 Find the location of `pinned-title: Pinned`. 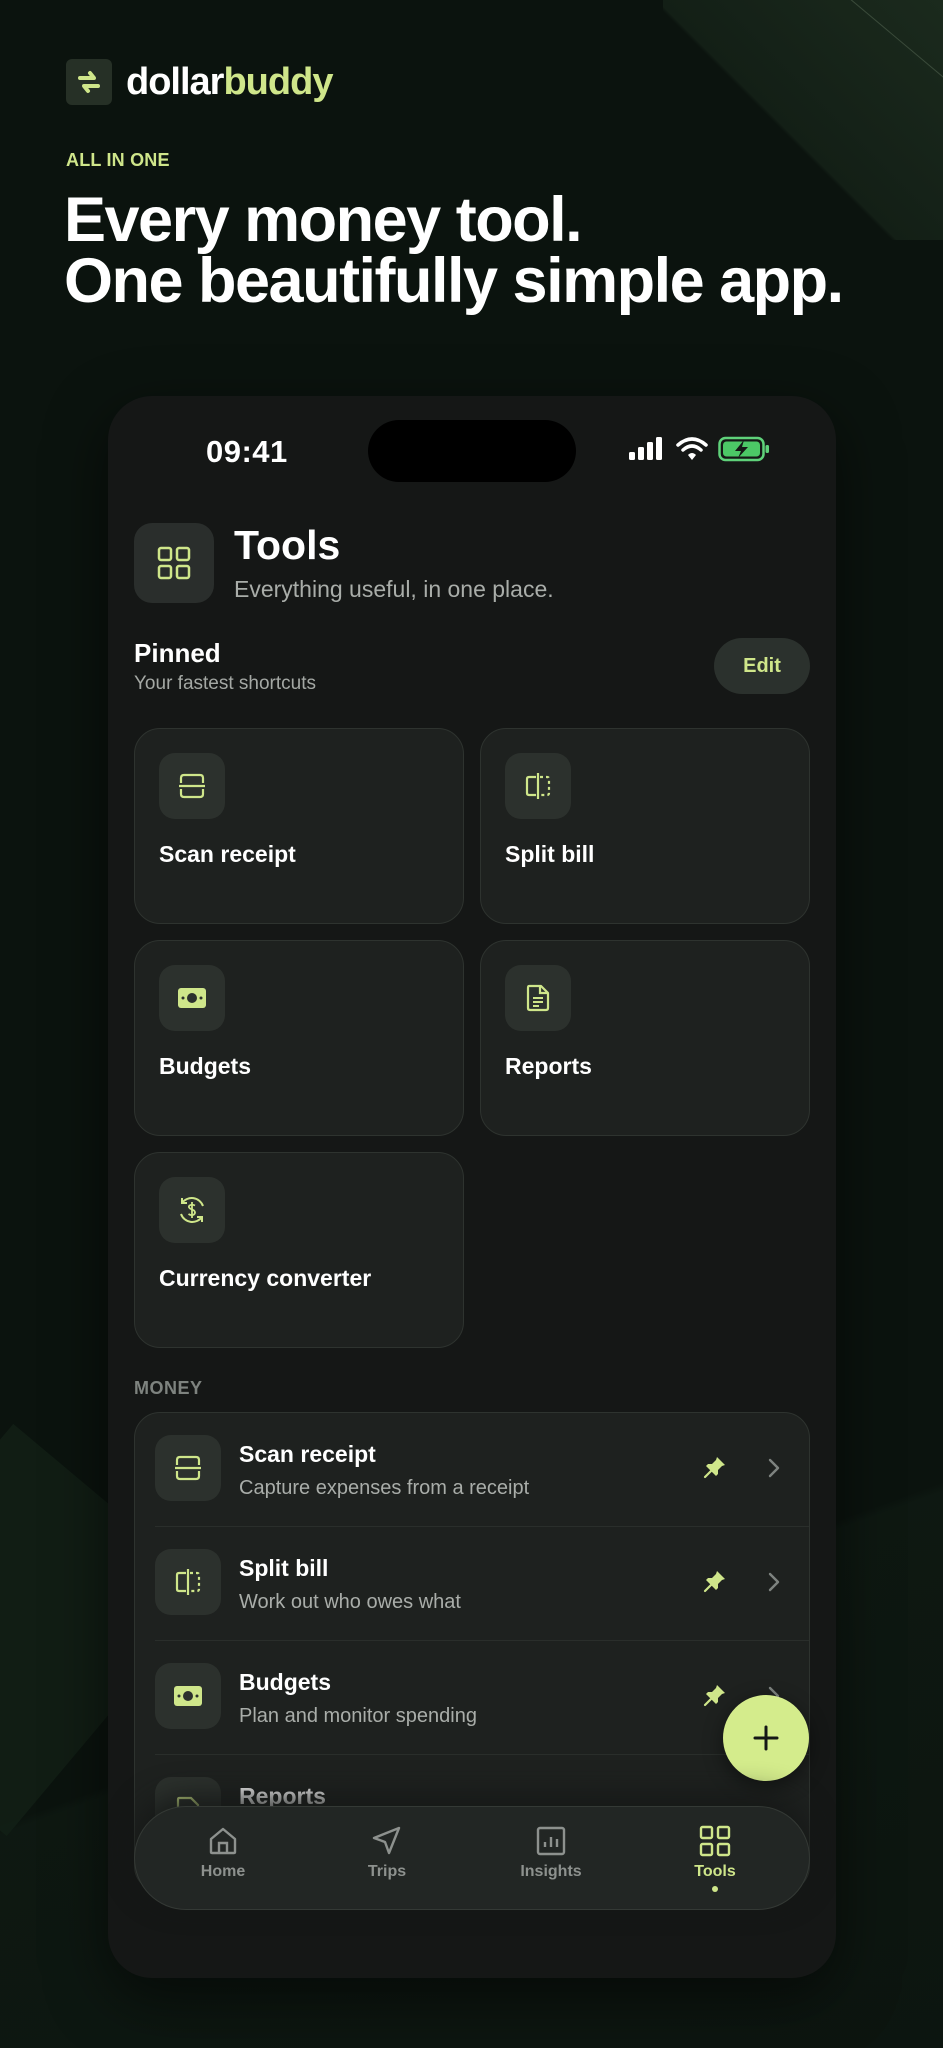

pinned-title: Pinned is located at coordinates (177, 653).